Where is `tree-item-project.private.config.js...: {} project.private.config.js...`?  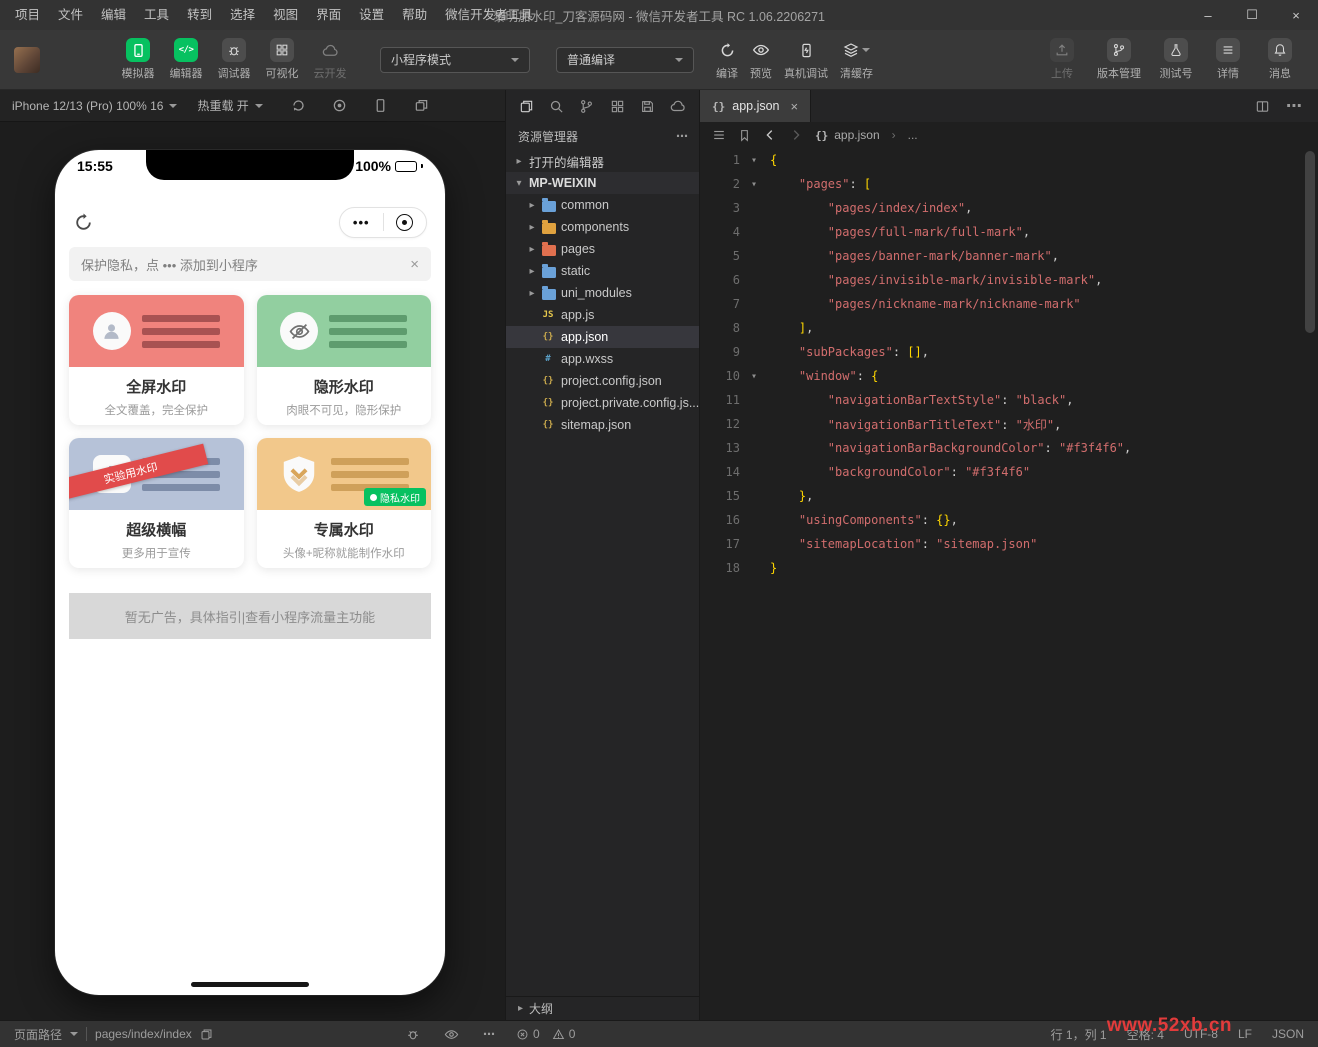 tree-item-project.private.config.js...: {} project.private.config.js... is located at coordinates (602, 403).